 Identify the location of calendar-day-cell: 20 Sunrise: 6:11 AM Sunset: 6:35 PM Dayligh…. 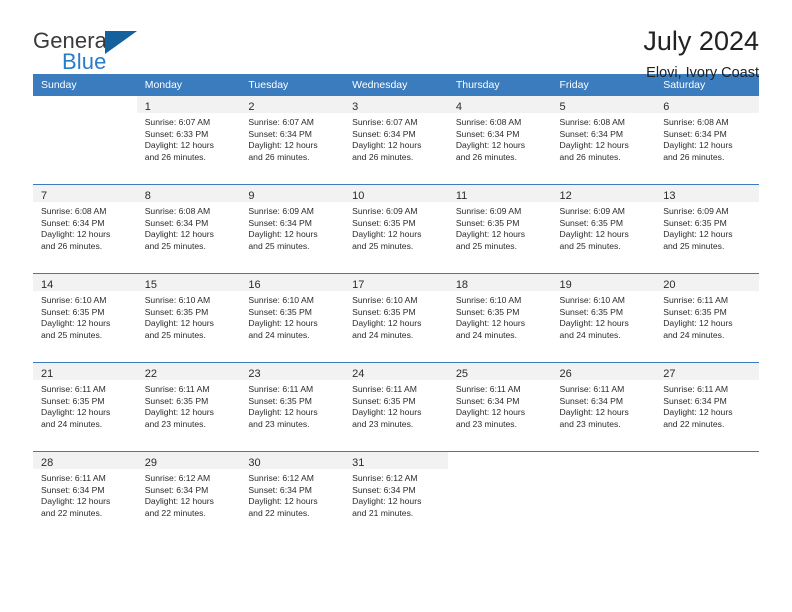
(707, 318).